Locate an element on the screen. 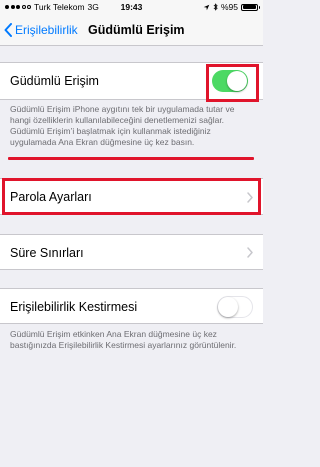 The height and width of the screenshot is (467, 320). location-icon is located at coordinates (206, 7).